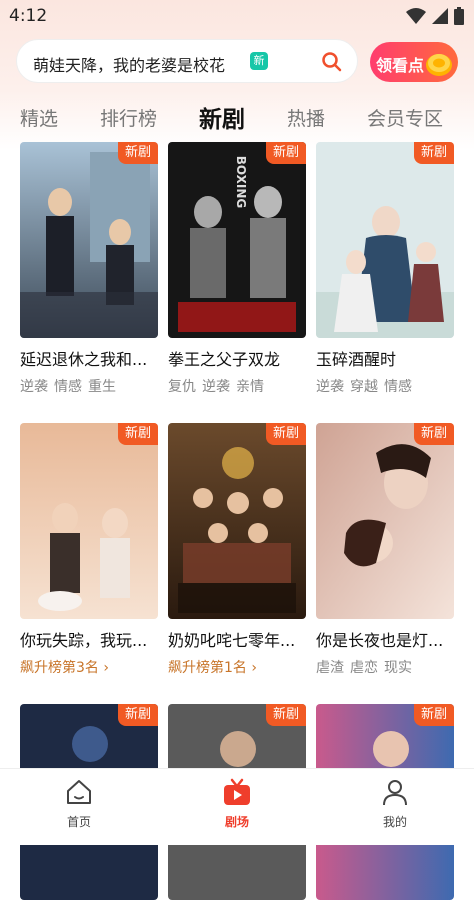 Image resolution: width=474 pixels, height=900 pixels. What do you see at coordinates (459, 16) in the screenshot?
I see `battery-icon` at bounding box center [459, 16].